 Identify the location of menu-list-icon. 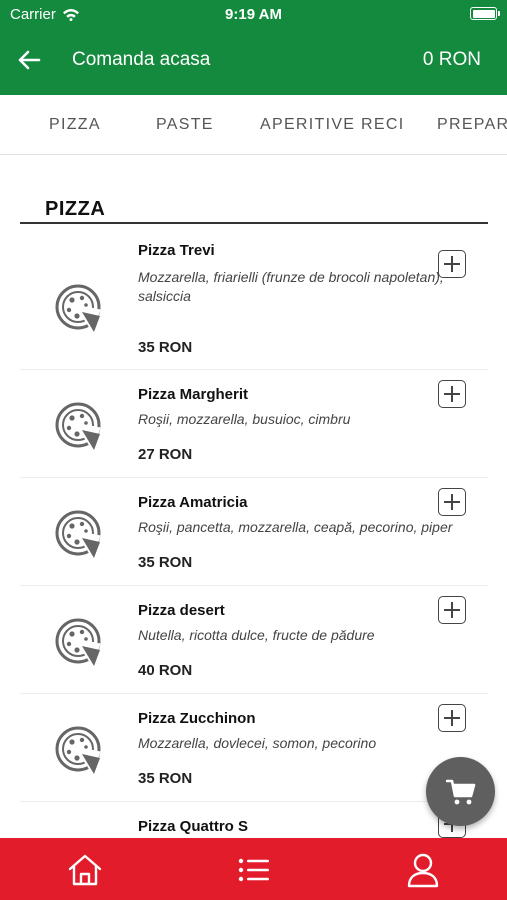
(253, 870).